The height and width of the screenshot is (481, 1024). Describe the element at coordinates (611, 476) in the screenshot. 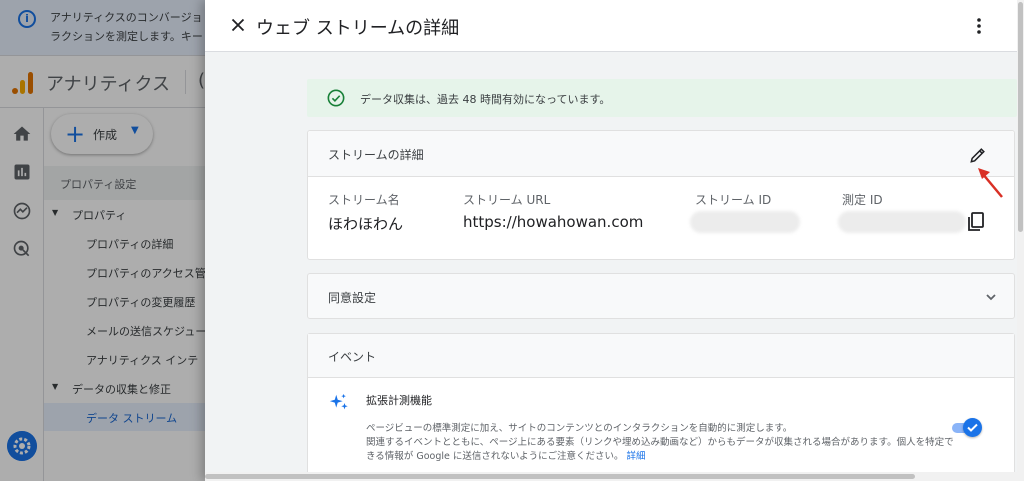

I see `horizontal-scrollbar` at that location.